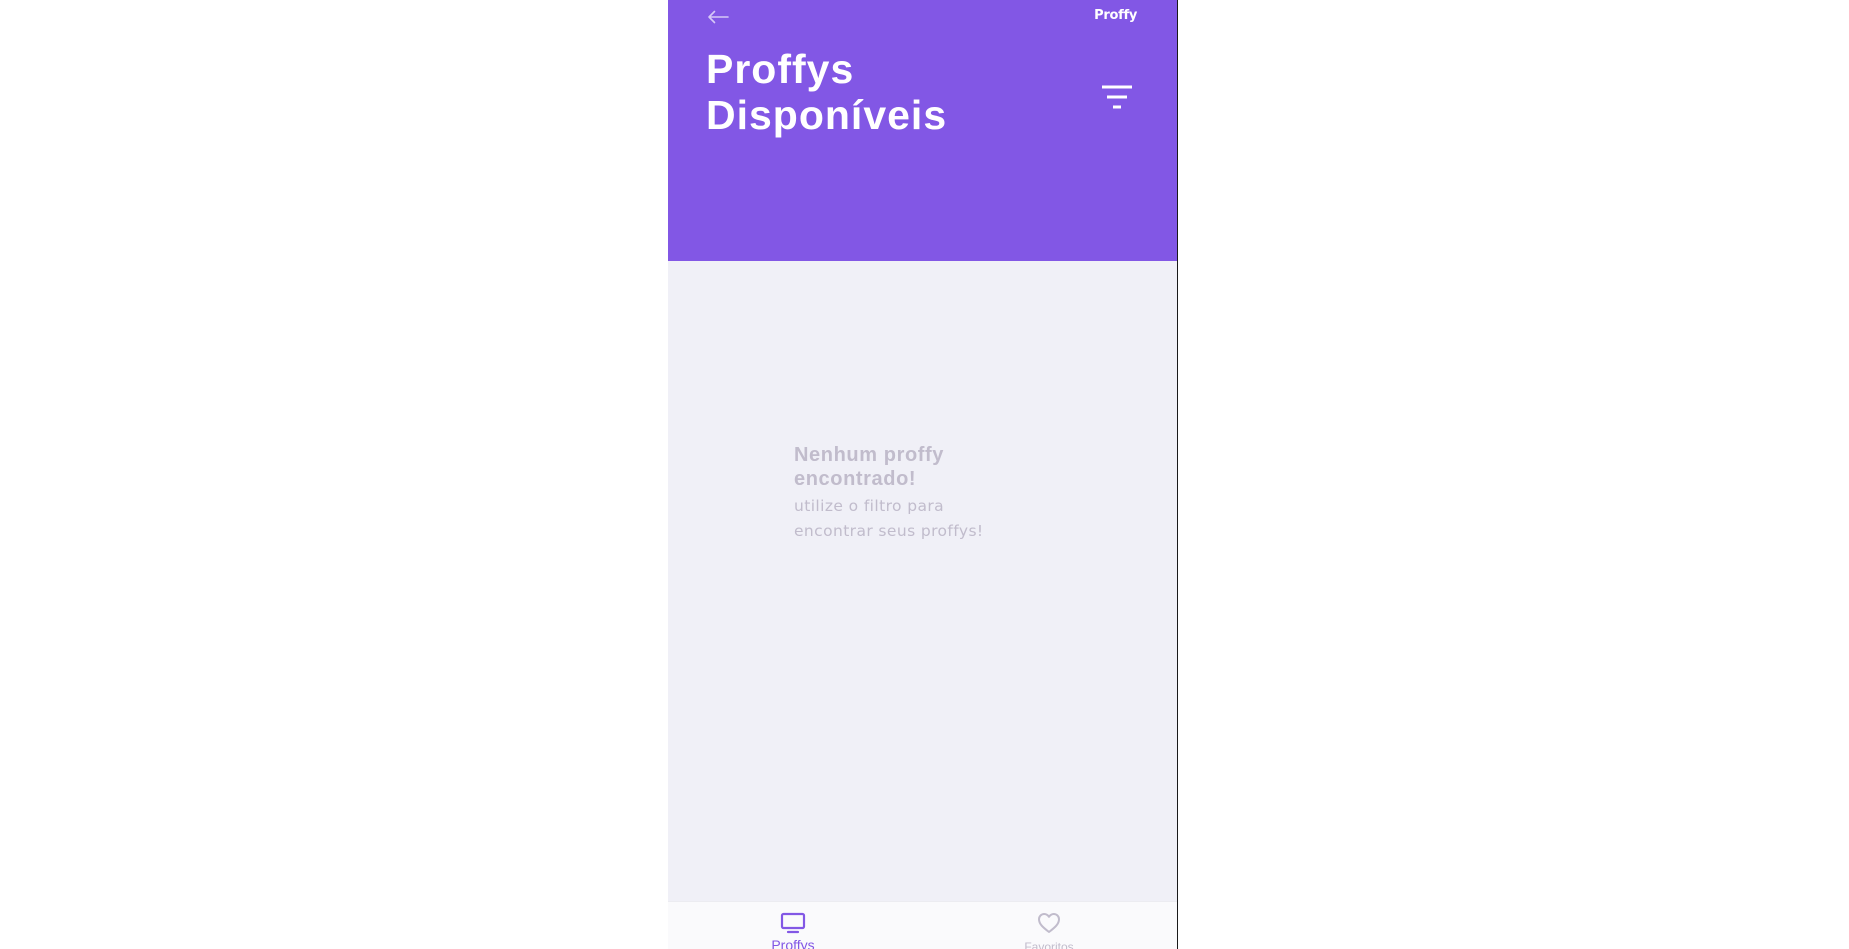 This screenshot has height=949, width=1849. Describe the element at coordinates (922, 925) in the screenshot. I see `bottom-tab-bar: Proffys Favoritos` at that location.